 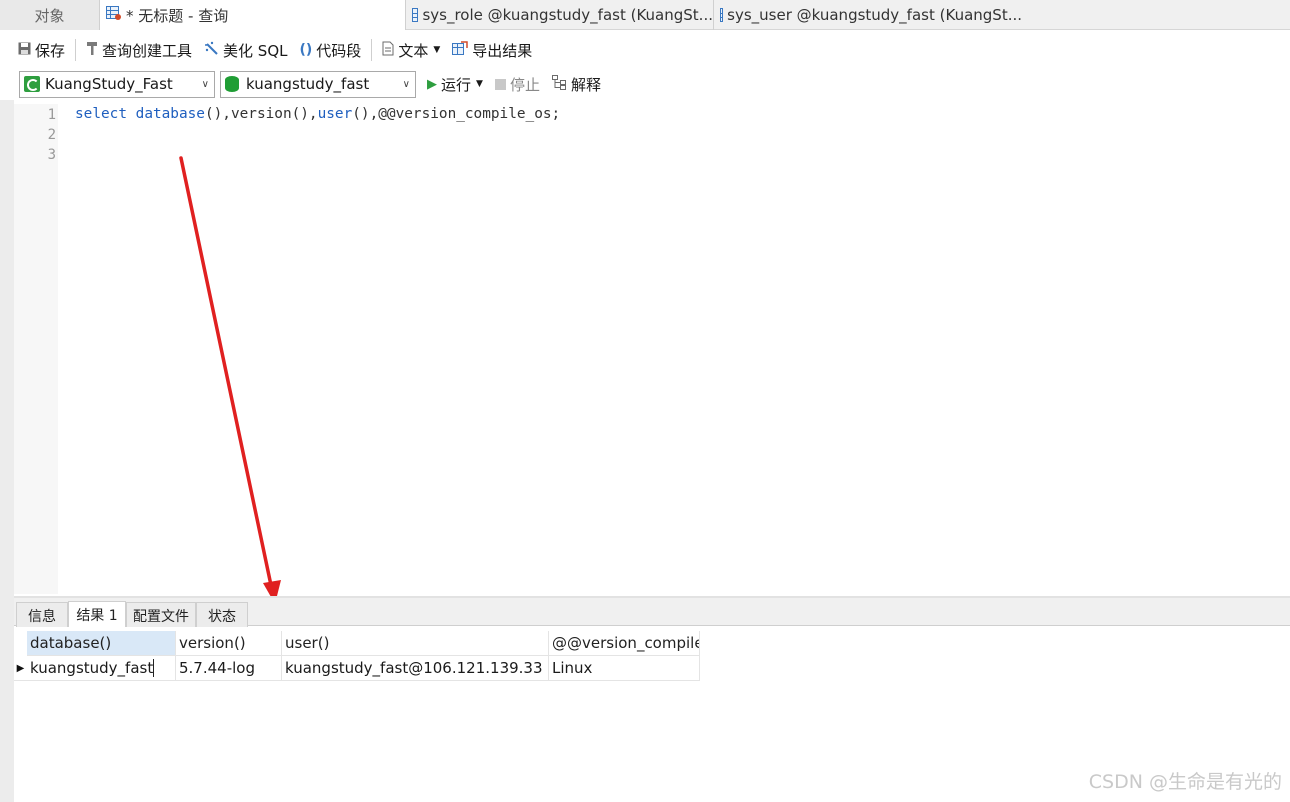 I want to click on tab-info-label: 信息, so click(x=42, y=616).